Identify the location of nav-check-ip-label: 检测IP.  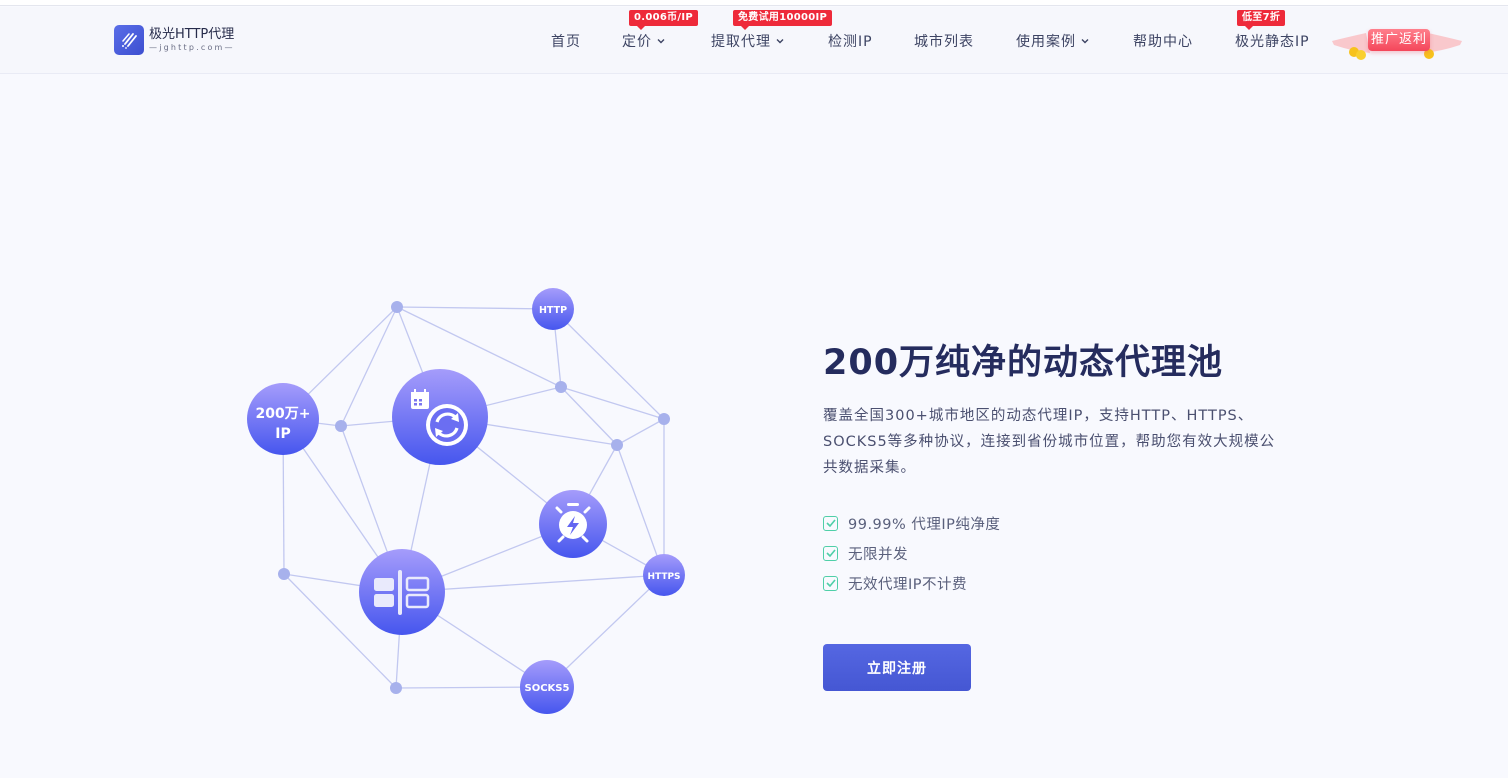
(850, 42).